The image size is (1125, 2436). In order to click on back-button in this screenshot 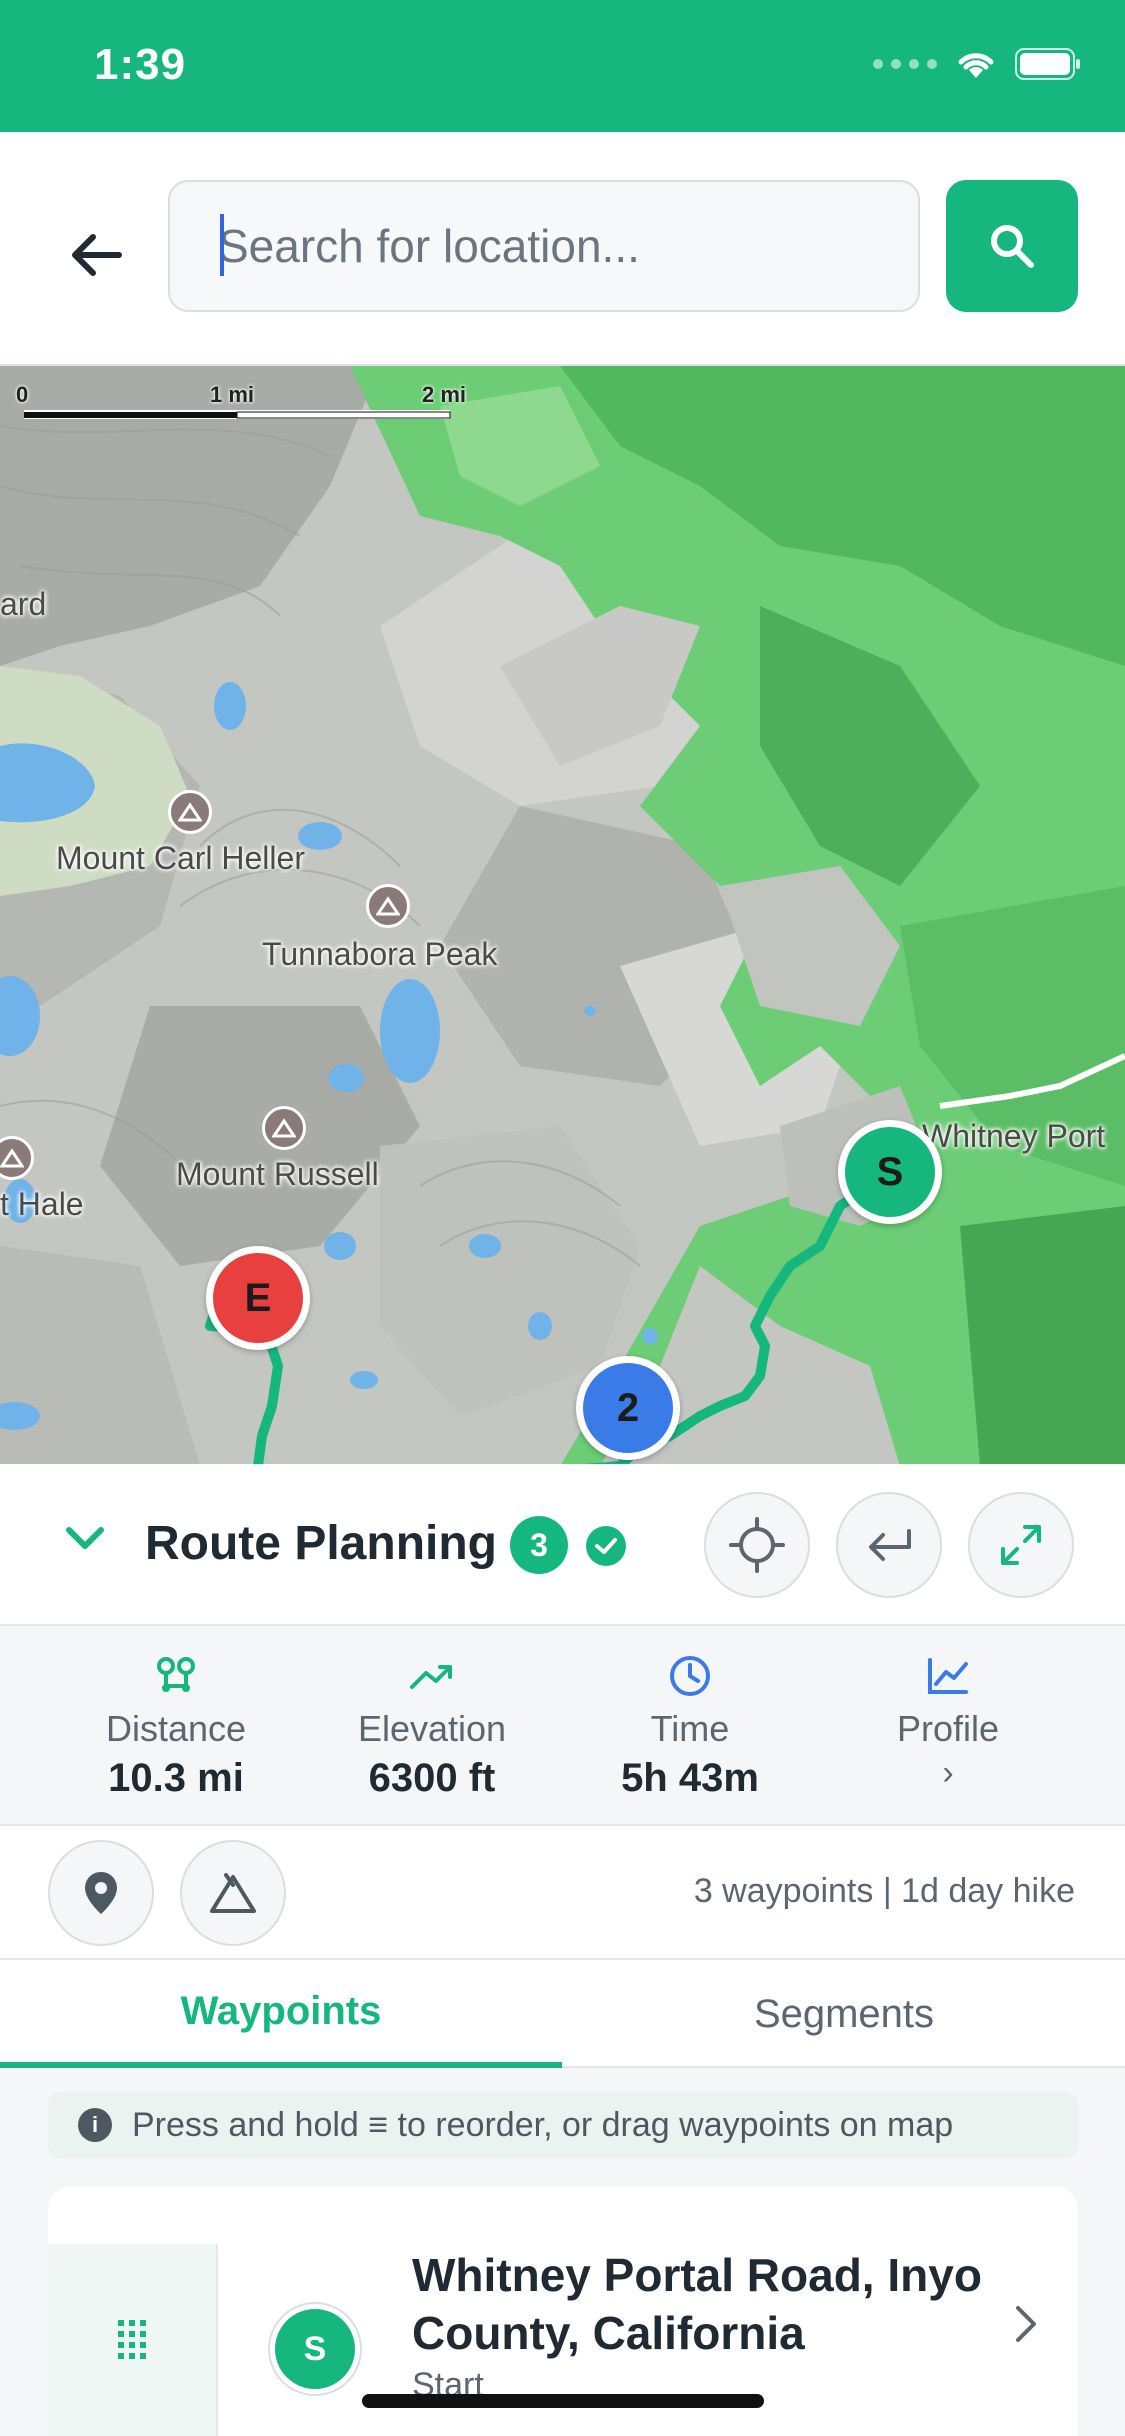, I will do `click(95, 255)`.